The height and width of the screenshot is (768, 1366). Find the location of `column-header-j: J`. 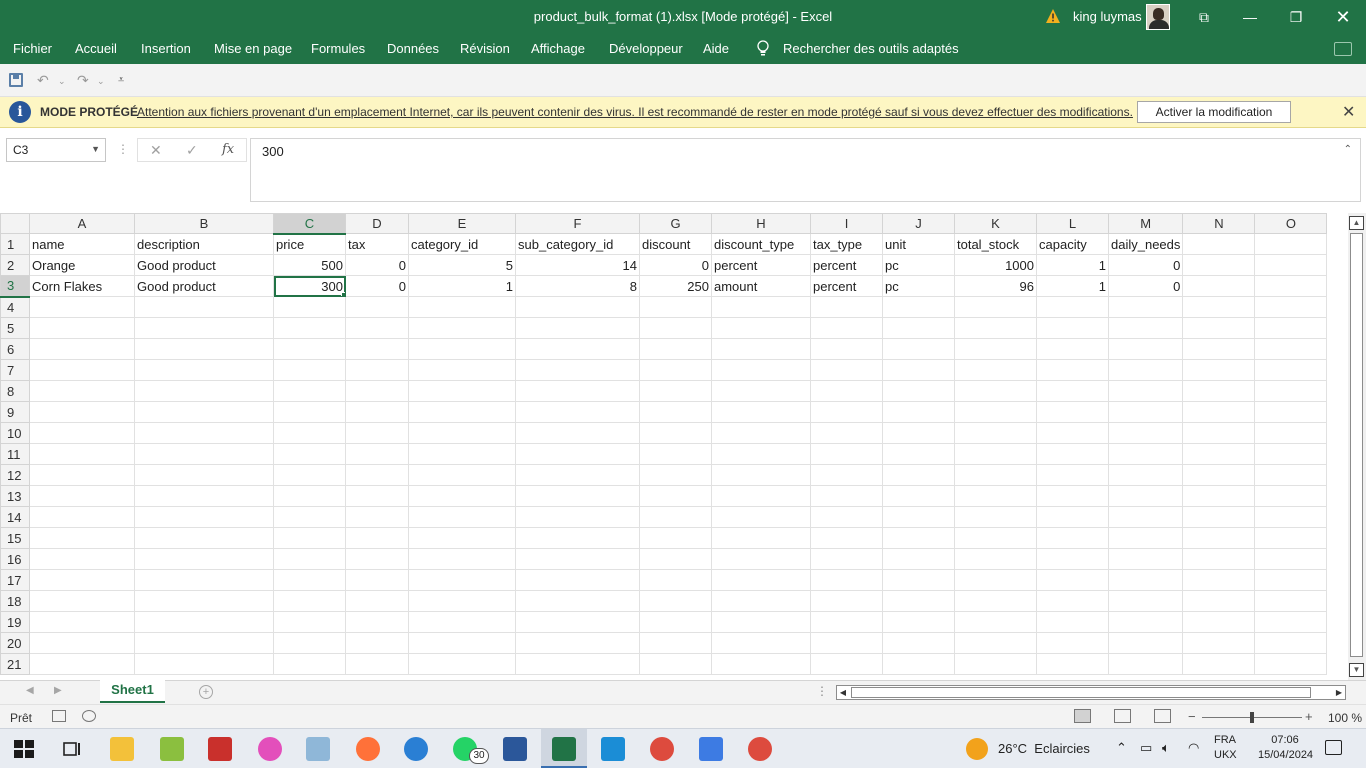

column-header-j: J is located at coordinates (918, 223).